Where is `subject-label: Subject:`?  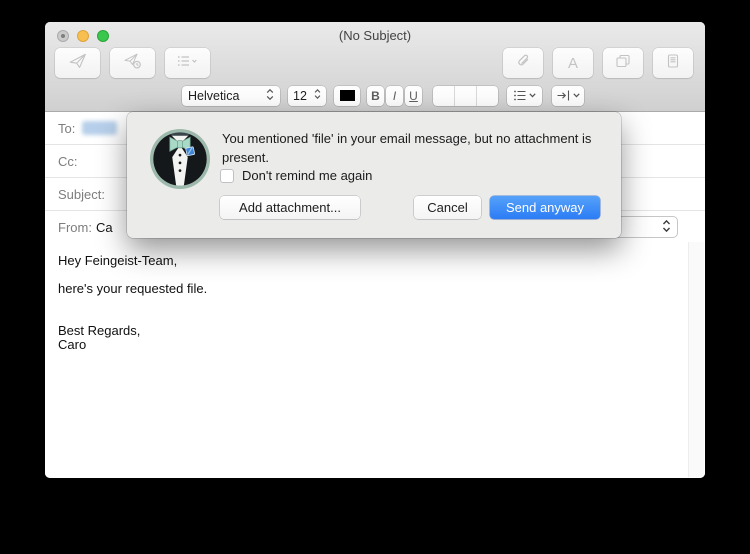
subject-label: Subject: is located at coordinates (81, 194).